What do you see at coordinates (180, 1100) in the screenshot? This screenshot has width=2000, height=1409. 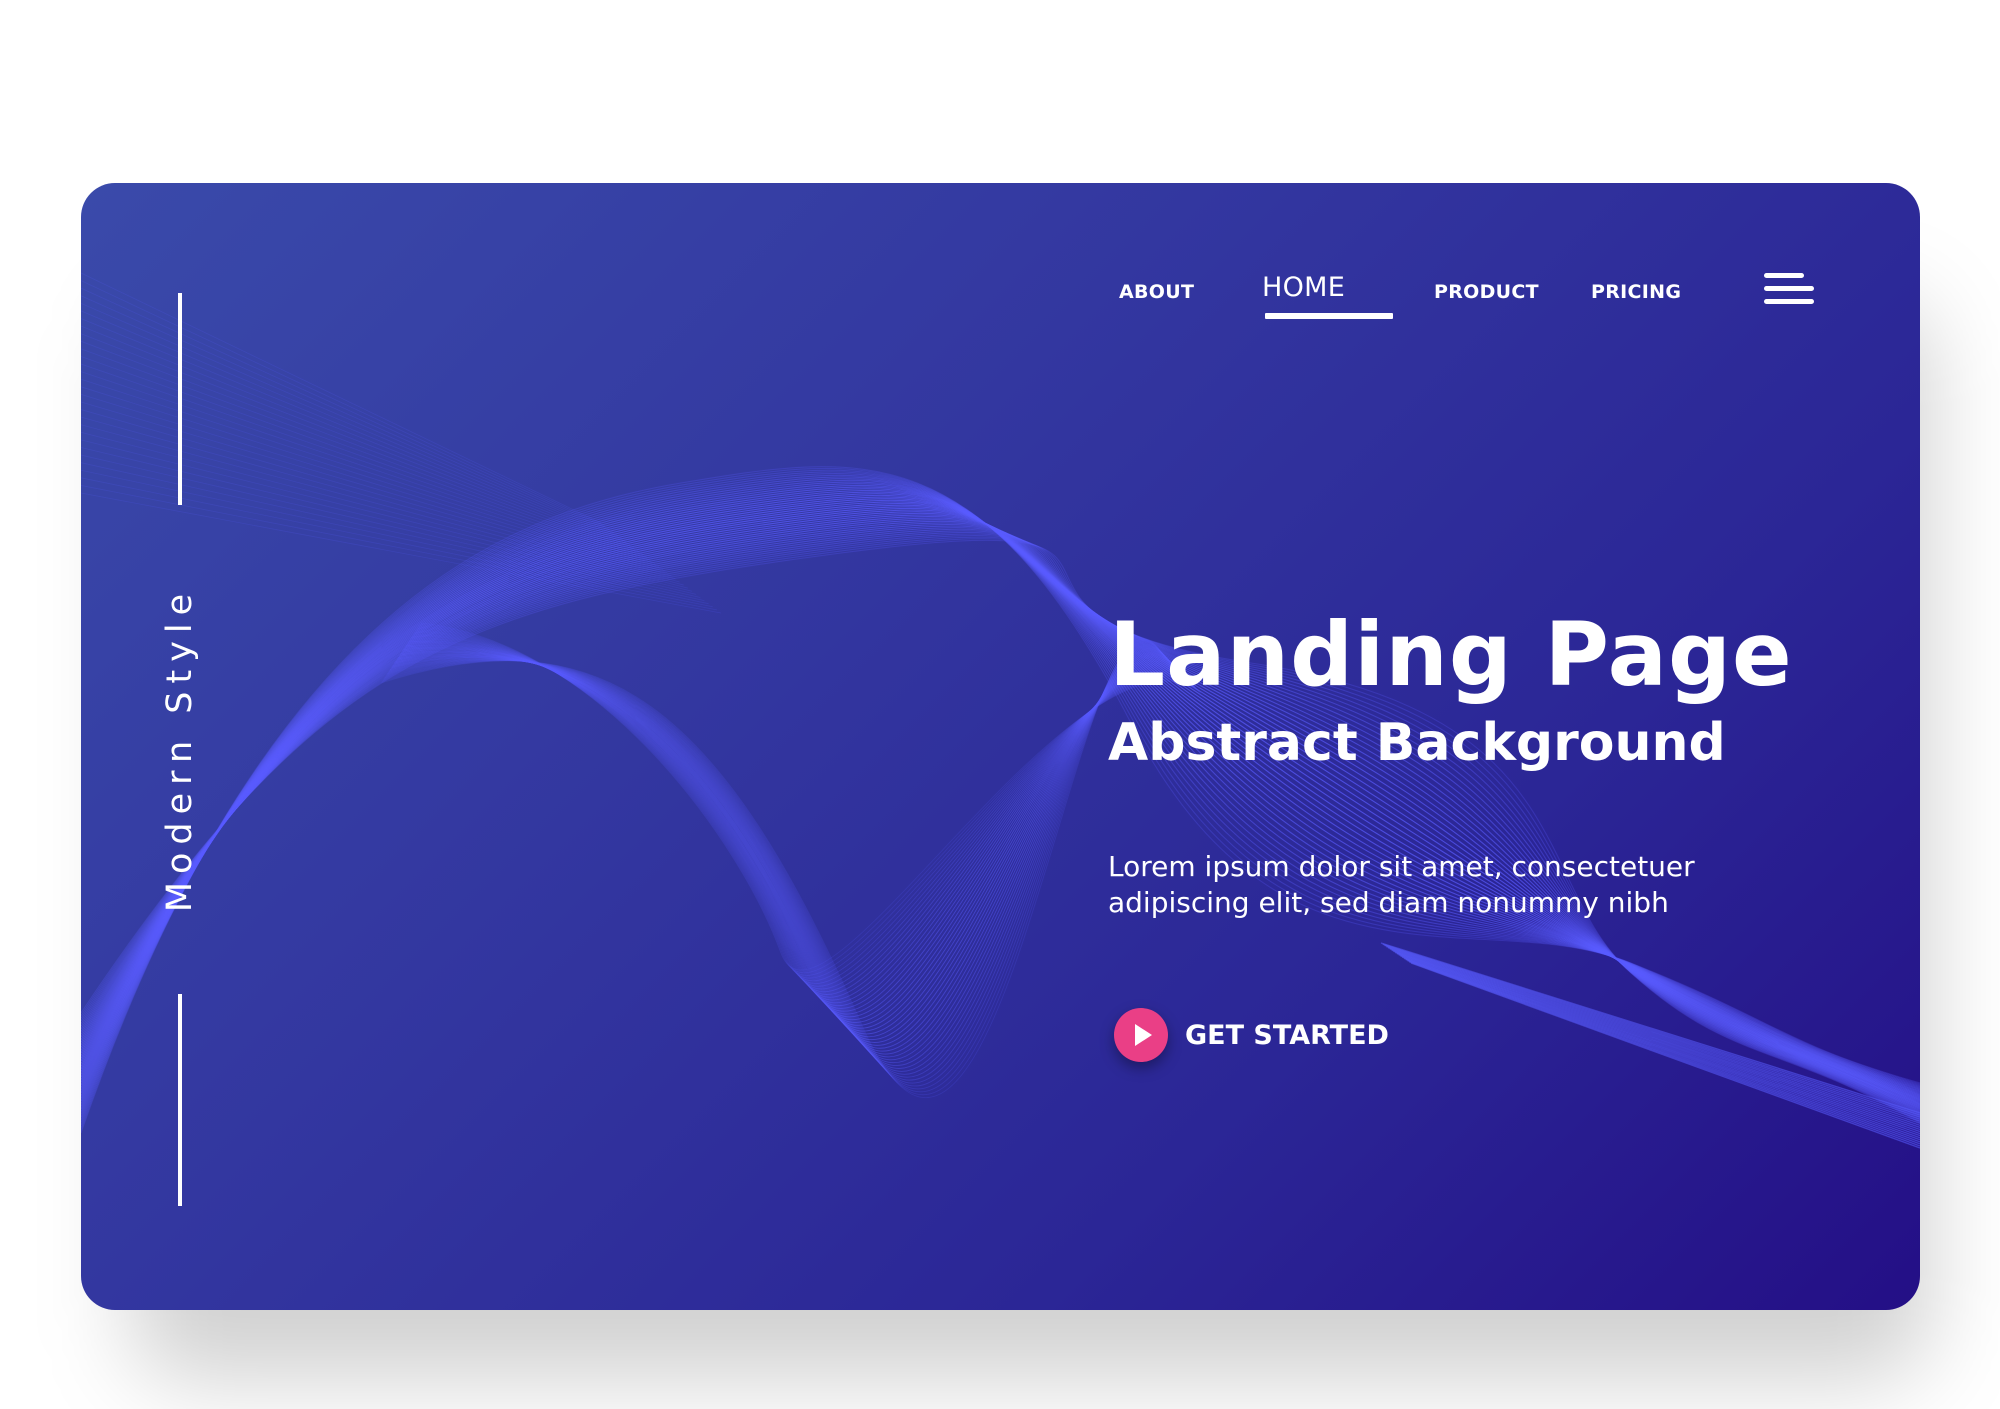 I see `side-divider-bottom` at bounding box center [180, 1100].